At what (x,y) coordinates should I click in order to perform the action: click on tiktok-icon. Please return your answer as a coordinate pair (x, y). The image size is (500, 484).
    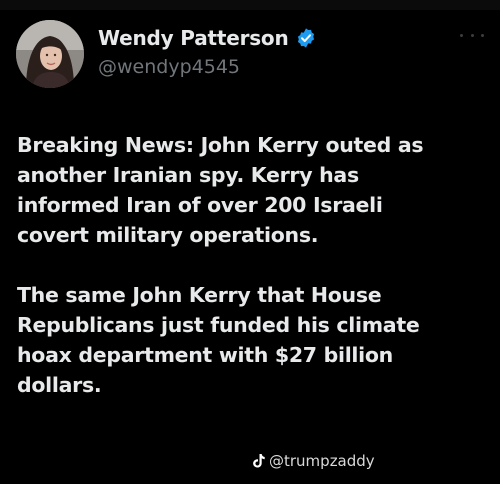
    Looking at the image, I should click on (259, 461).